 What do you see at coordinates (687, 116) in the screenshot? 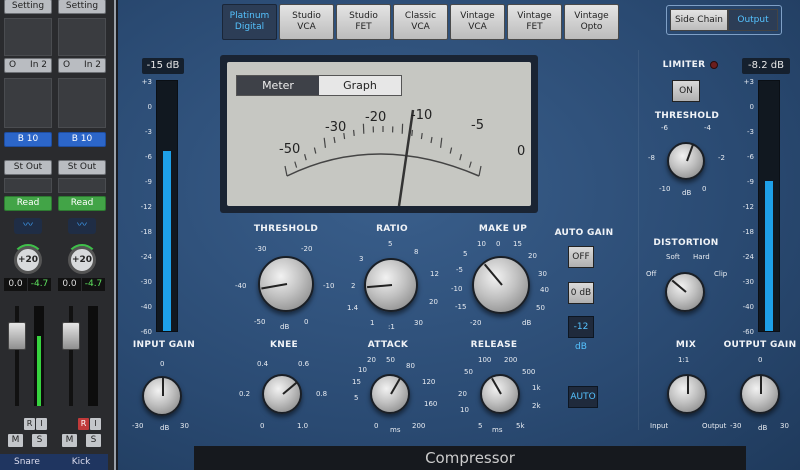
I see `limiter-threshold-label: THRESHOLD` at bounding box center [687, 116].